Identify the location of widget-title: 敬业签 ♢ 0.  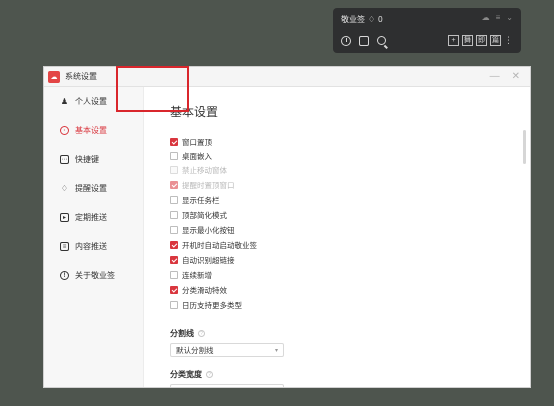
(362, 19).